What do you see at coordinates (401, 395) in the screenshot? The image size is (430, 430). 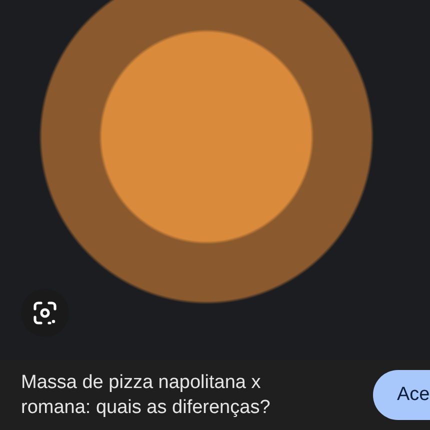 I see `action-button: Ace` at bounding box center [401, 395].